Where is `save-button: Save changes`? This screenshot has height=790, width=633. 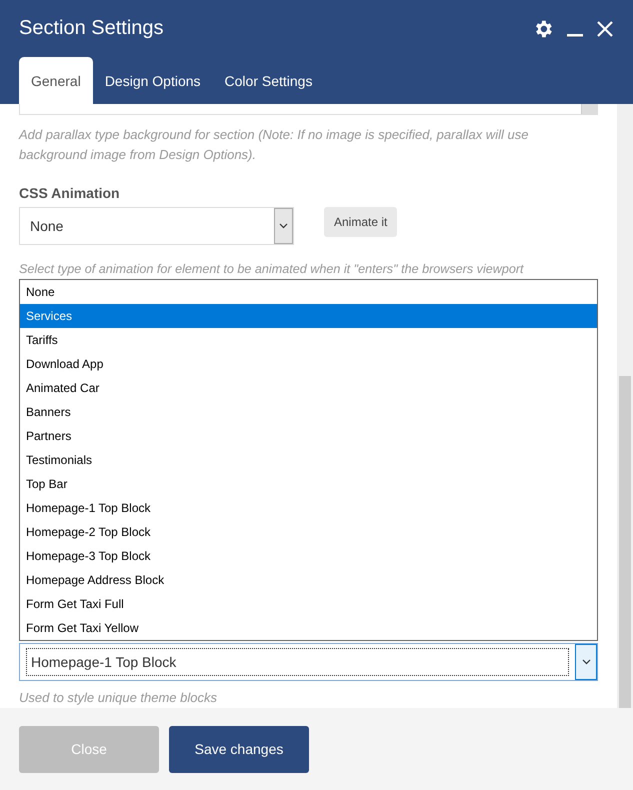
save-button: Save changes is located at coordinates (239, 749).